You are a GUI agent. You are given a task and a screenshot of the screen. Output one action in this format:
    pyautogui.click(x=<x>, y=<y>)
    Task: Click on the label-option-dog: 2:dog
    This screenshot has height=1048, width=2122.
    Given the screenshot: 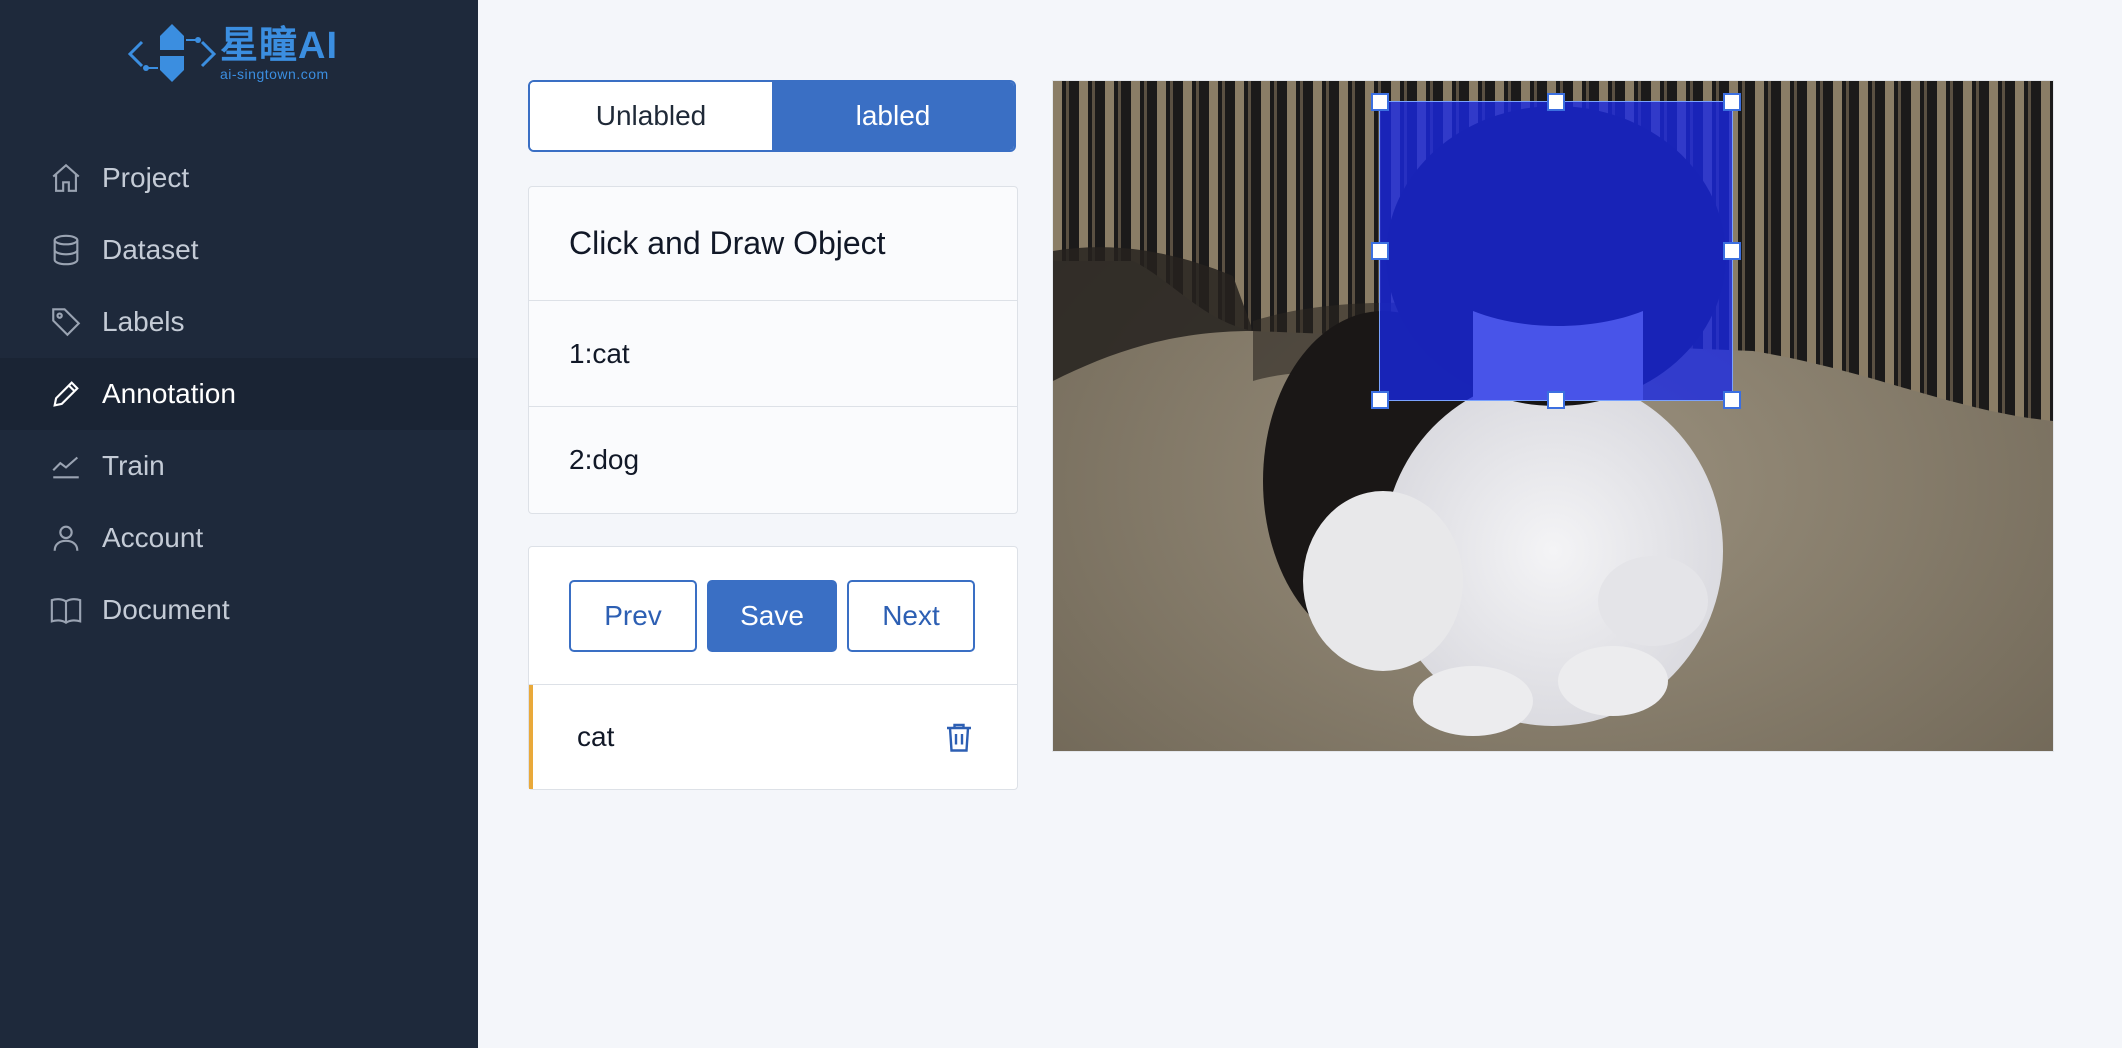 What is the action you would take?
    pyautogui.click(x=773, y=460)
    